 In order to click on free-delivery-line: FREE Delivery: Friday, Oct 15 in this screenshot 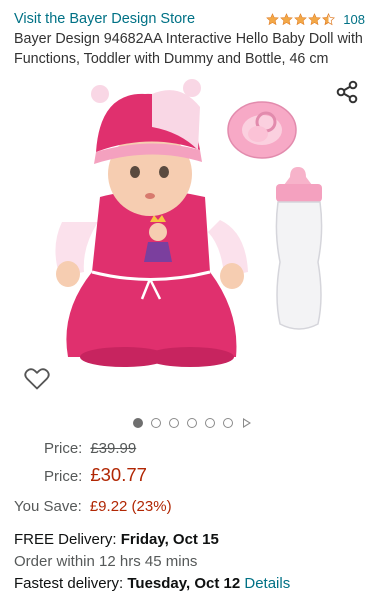, I will do `click(116, 539)`.